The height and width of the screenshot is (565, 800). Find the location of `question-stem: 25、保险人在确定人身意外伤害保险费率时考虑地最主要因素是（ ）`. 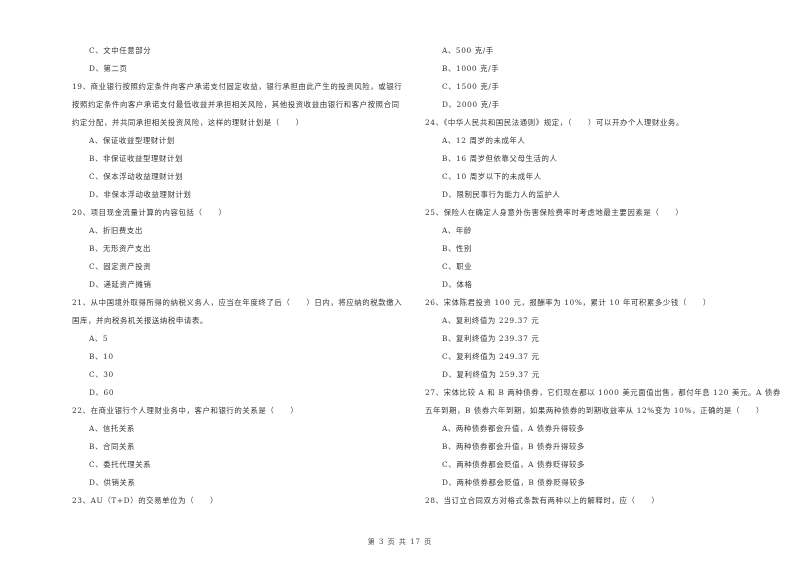

question-stem: 25、保险人在确定人身意外伤害保险费率时考虑地最主要因素是（ ） is located at coordinates (554, 212).